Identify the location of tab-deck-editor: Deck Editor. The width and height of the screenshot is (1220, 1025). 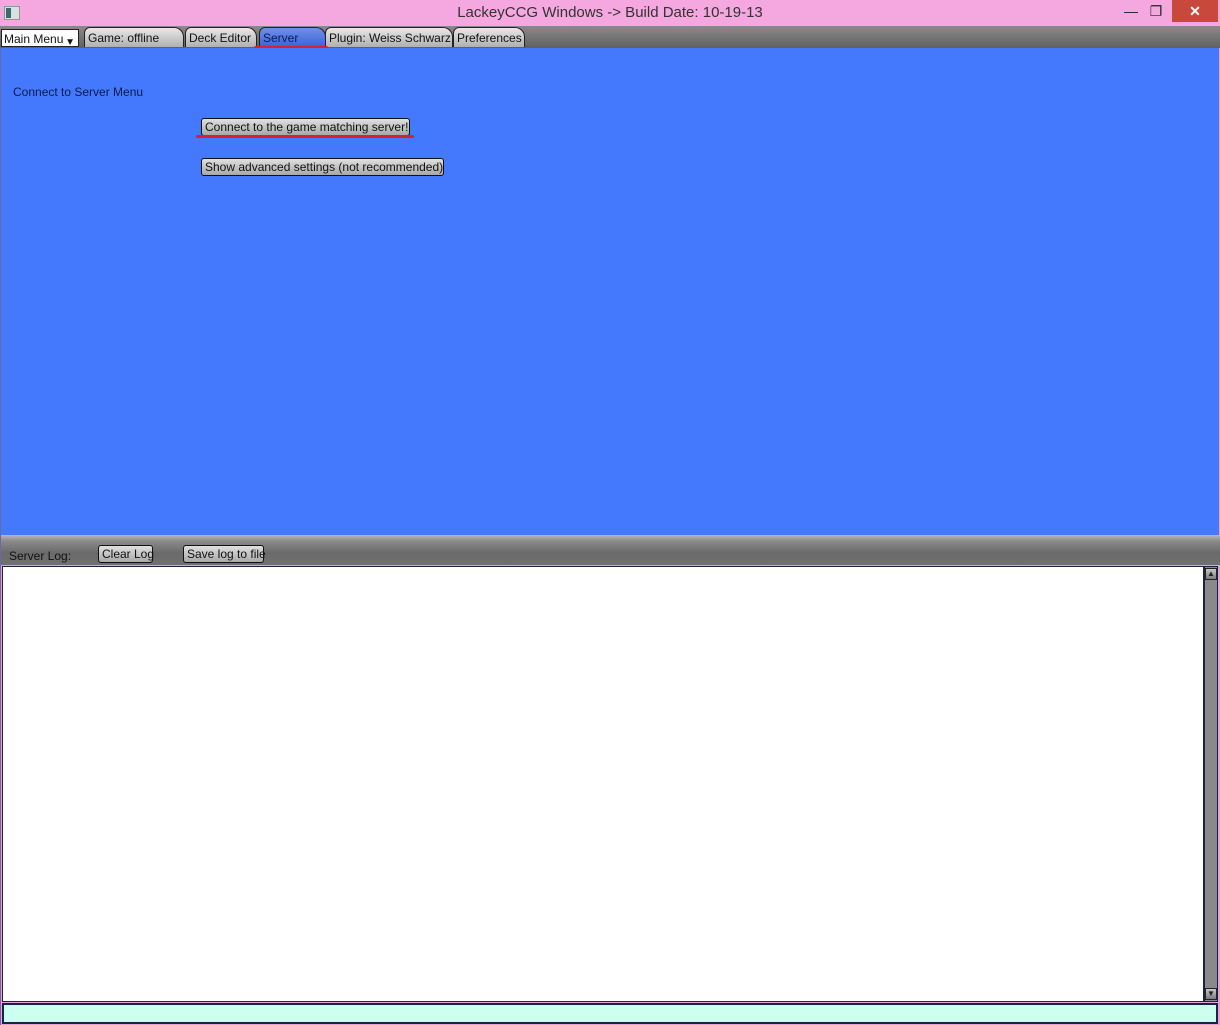
(221, 37).